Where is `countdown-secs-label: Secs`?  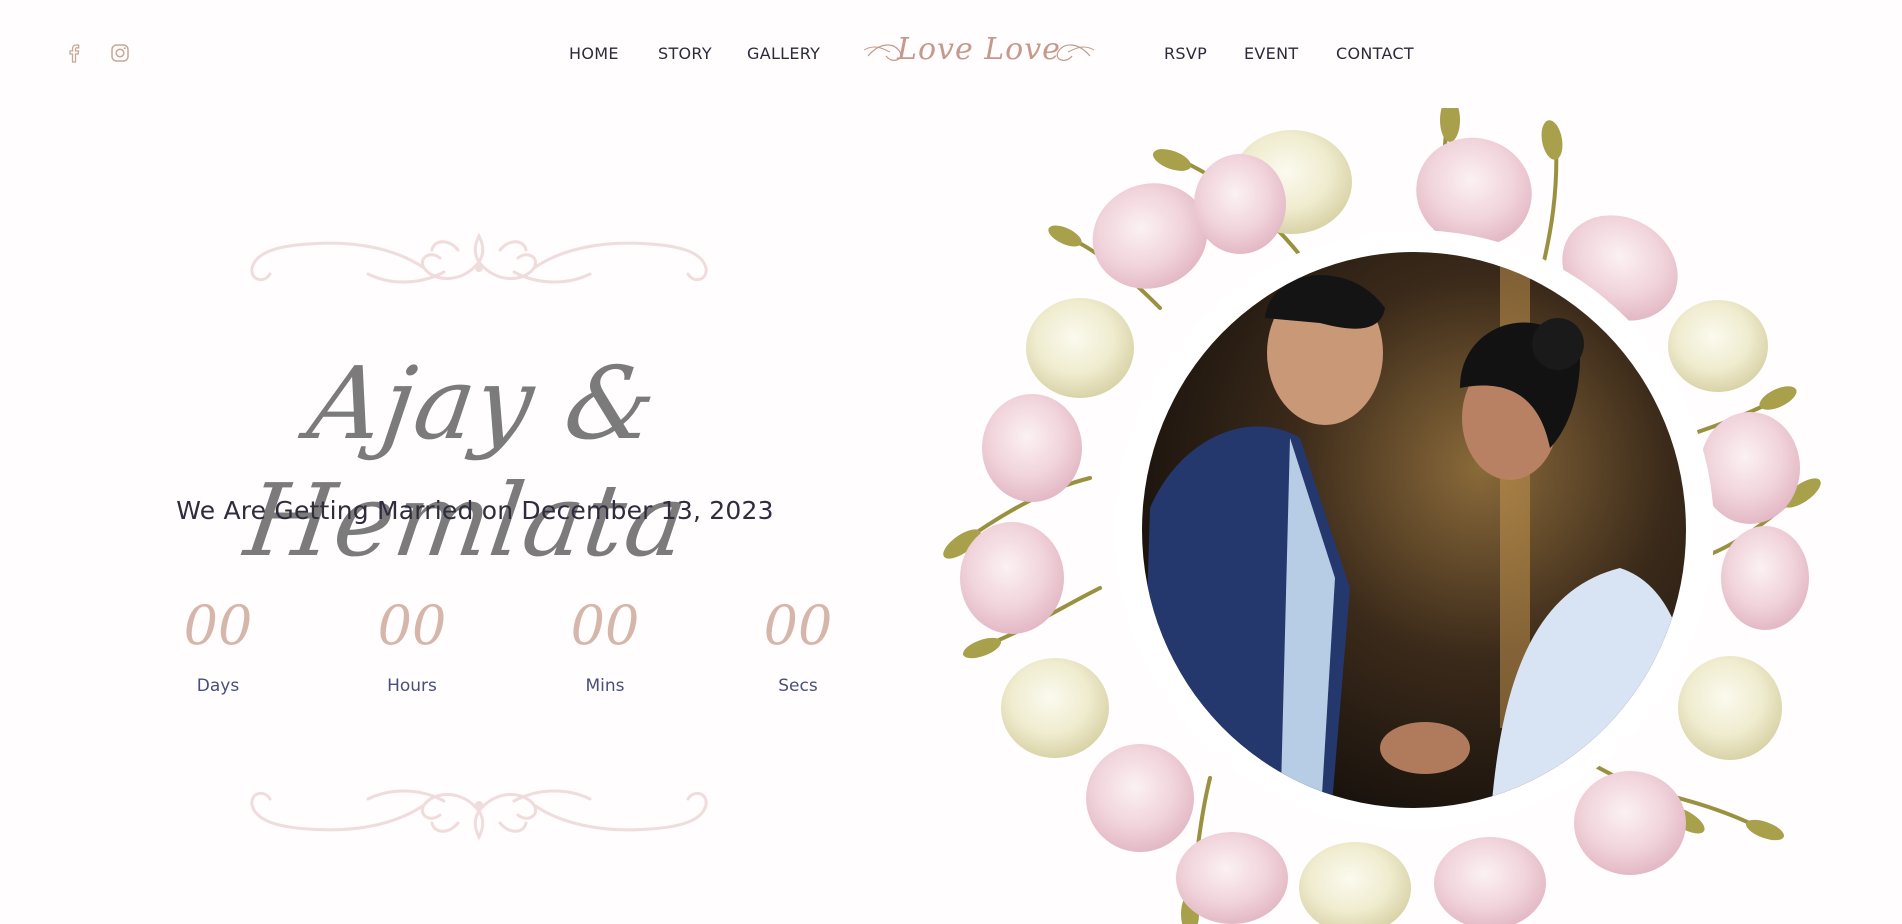
countdown-secs-label: Secs is located at coordinates (798, 686).